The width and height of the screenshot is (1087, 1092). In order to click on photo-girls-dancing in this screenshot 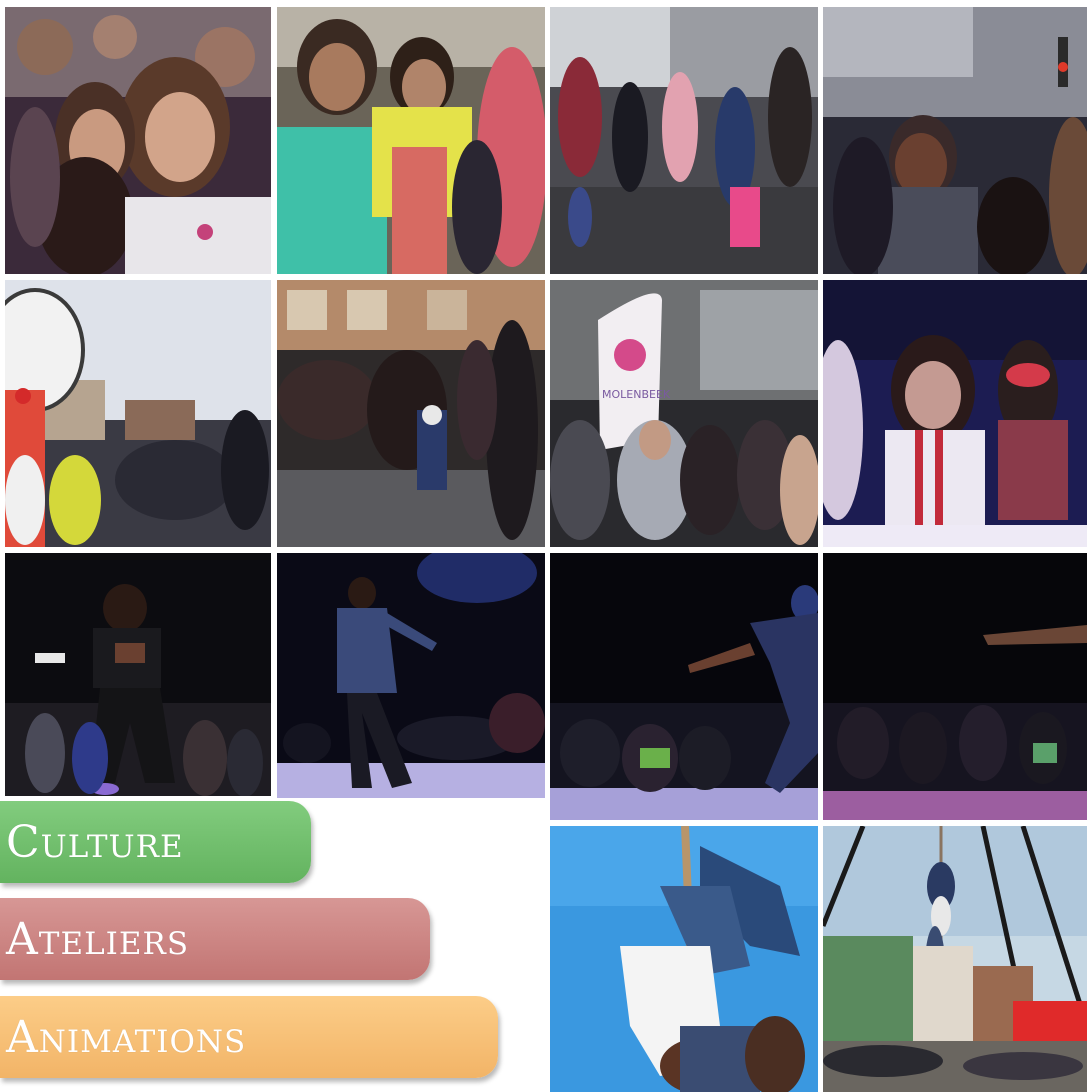, I will do `click(411, 140)`.